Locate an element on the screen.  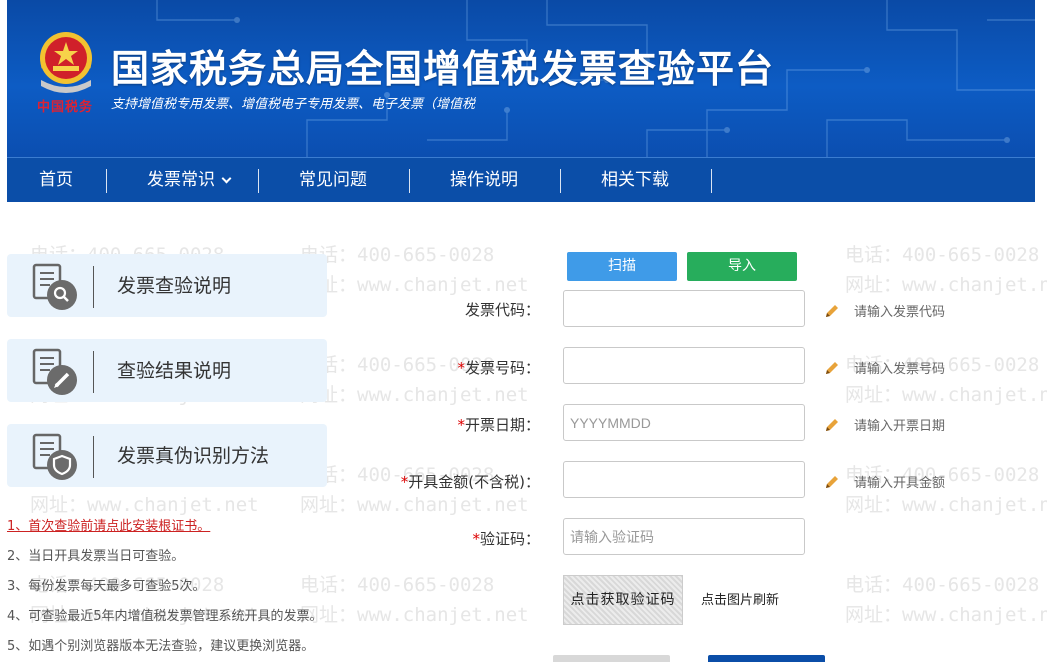
nav-item-home: 首页 is located at coordinates (56, 180).